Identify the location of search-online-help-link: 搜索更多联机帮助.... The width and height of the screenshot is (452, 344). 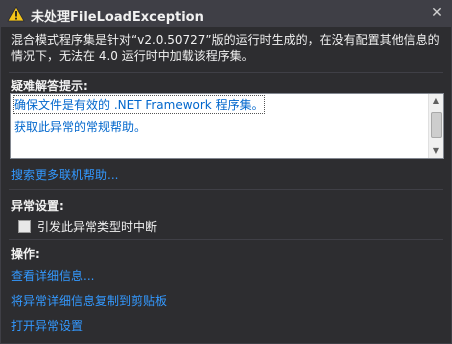
(64, 174).